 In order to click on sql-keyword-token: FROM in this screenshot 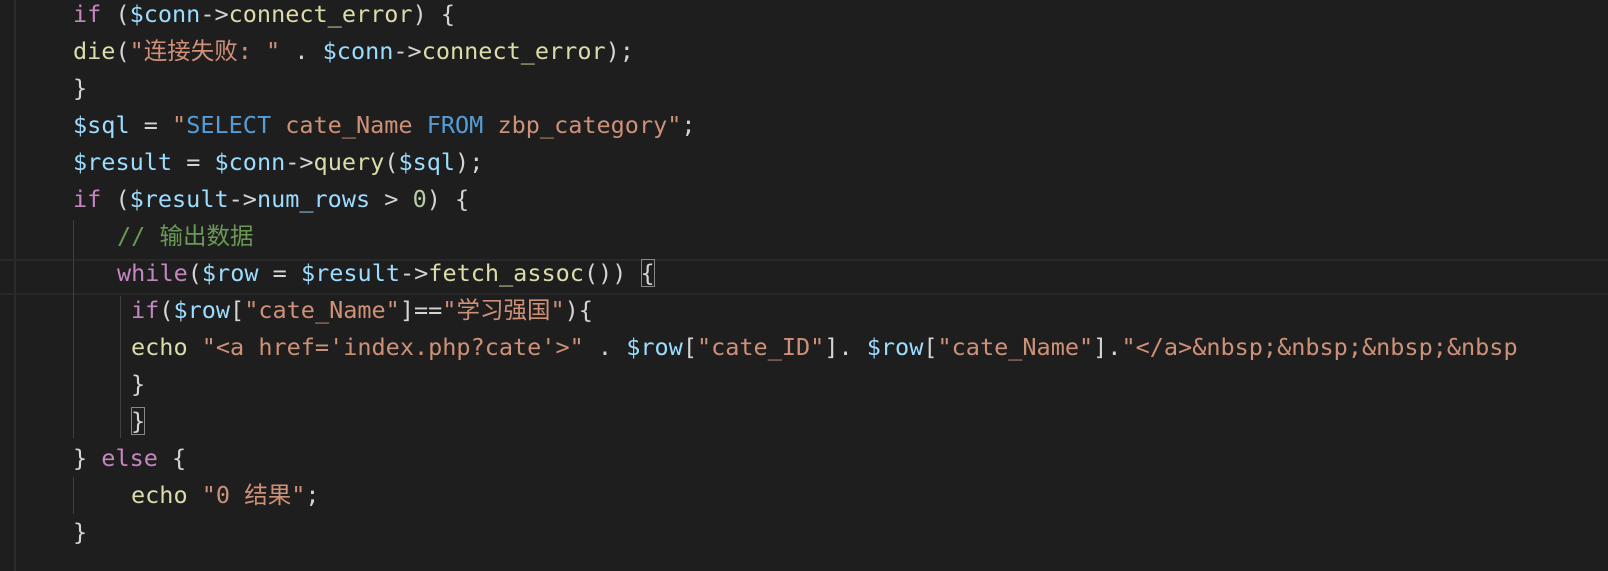, I will do `click(455, 125)`.